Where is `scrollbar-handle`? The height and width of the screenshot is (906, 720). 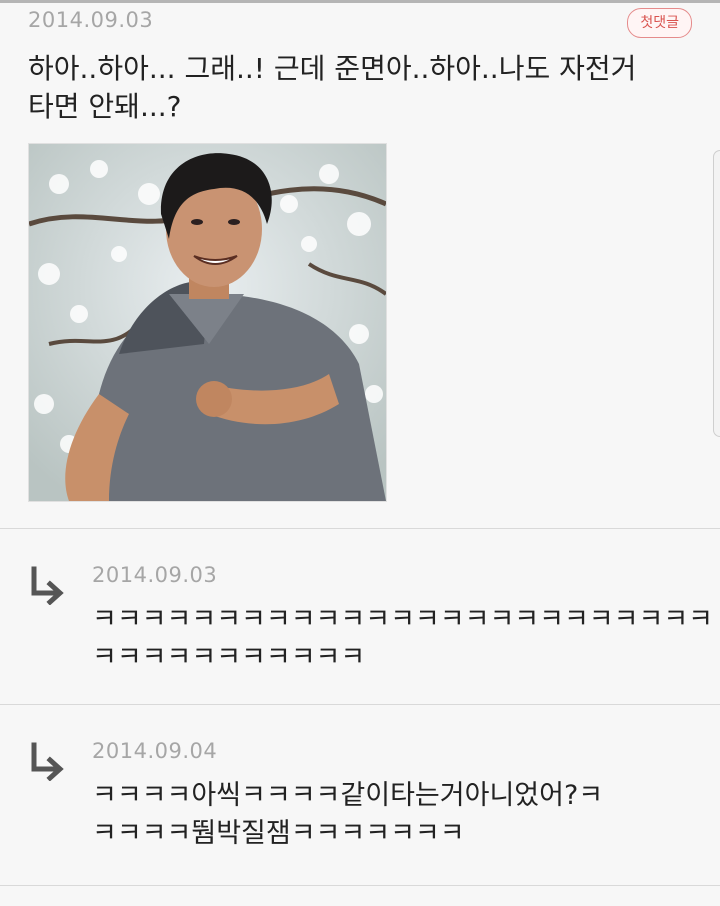
scrollbar-handle is located at coordinates (716, 293).